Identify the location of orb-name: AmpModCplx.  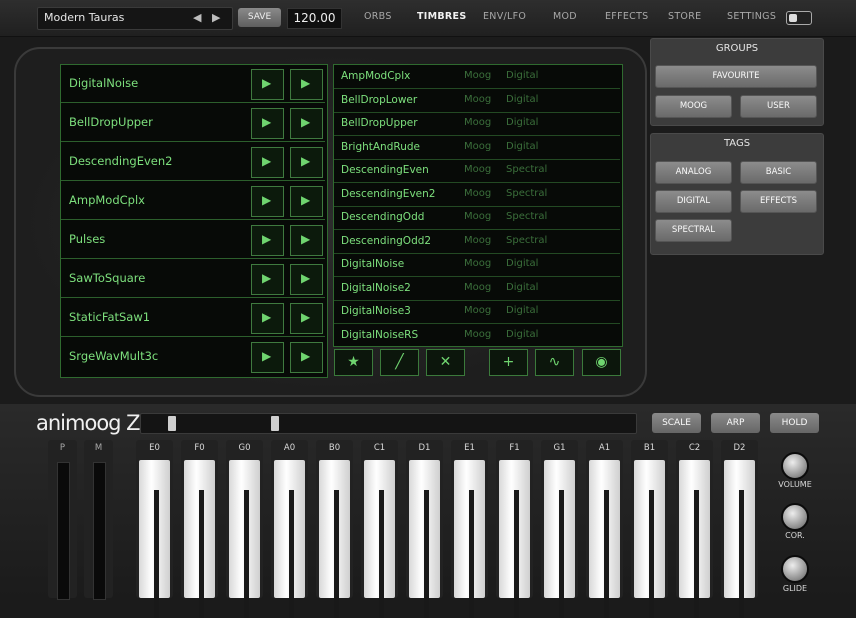
(107, 200).